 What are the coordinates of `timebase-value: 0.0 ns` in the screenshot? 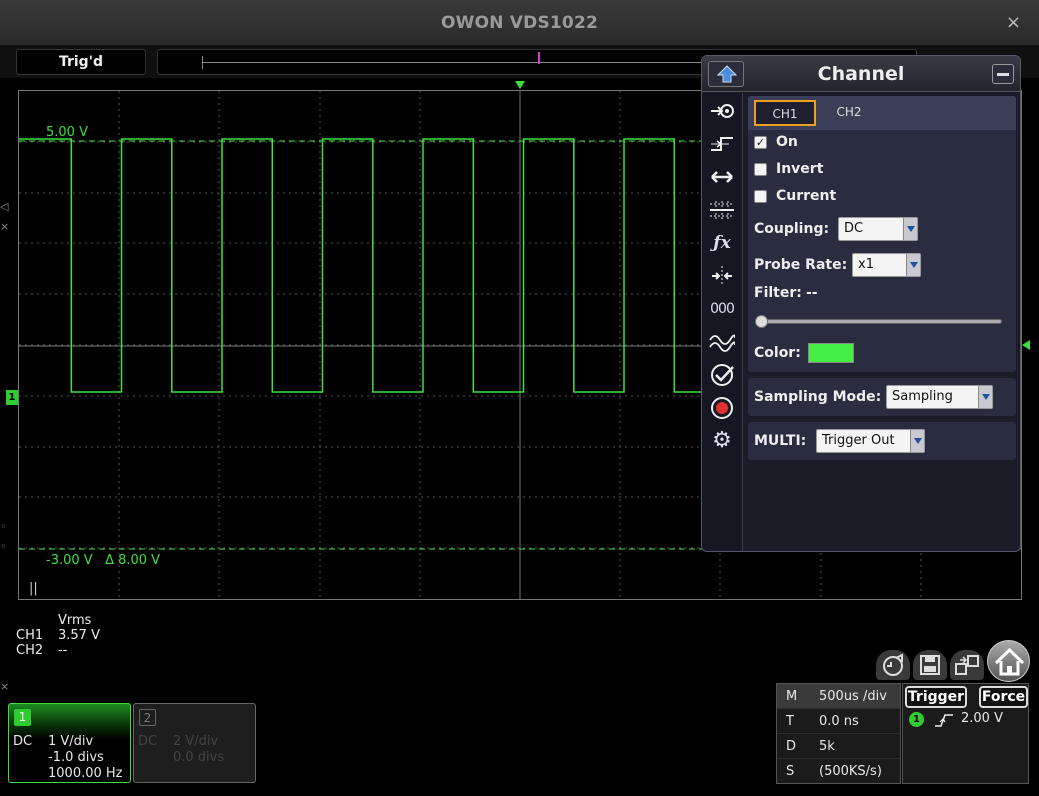 It's located at (839, 721).